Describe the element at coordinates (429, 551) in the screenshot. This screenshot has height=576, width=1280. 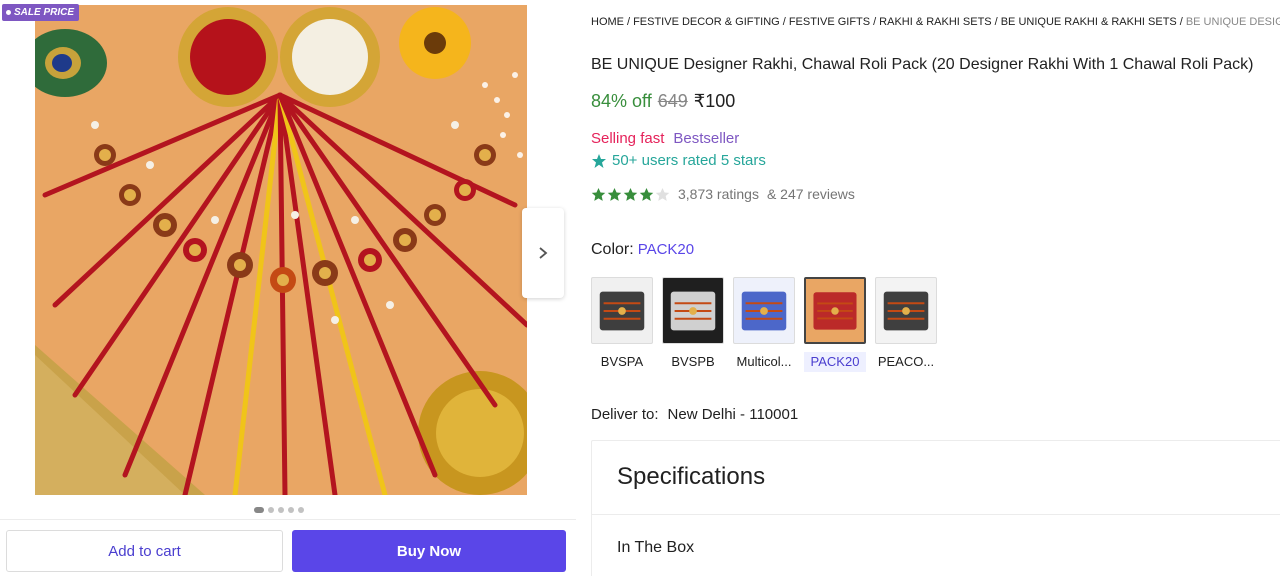
I see `buy-now-button: Buy Now` at that location.